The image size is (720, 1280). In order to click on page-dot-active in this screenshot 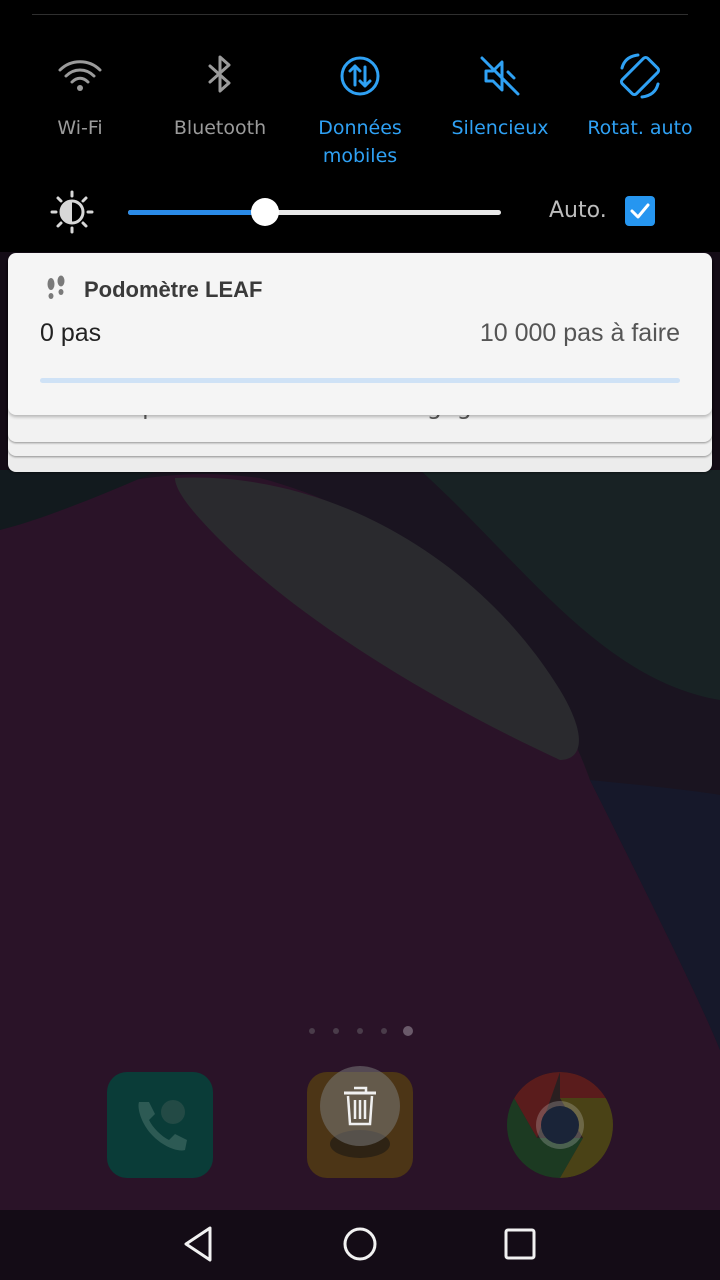, I will do `click(408, 1031)`.